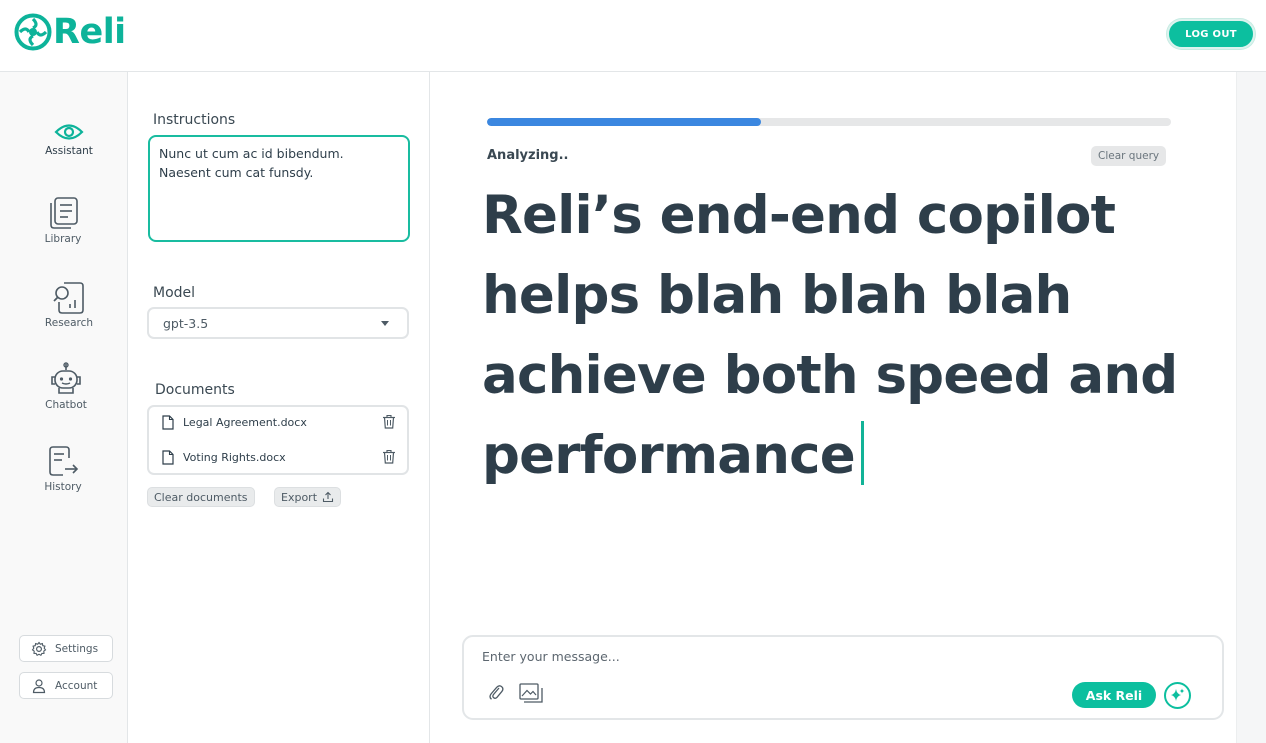 The height and width of the screenshot is (743, 1266). I want to click on nav-item-chatbot: Chatbot, so click(66, 386).